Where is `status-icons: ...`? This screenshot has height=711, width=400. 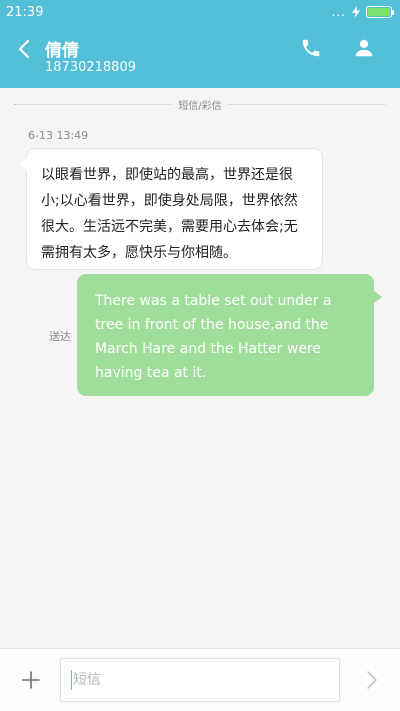 status-icons: ... is located at coordinates (362, 12).